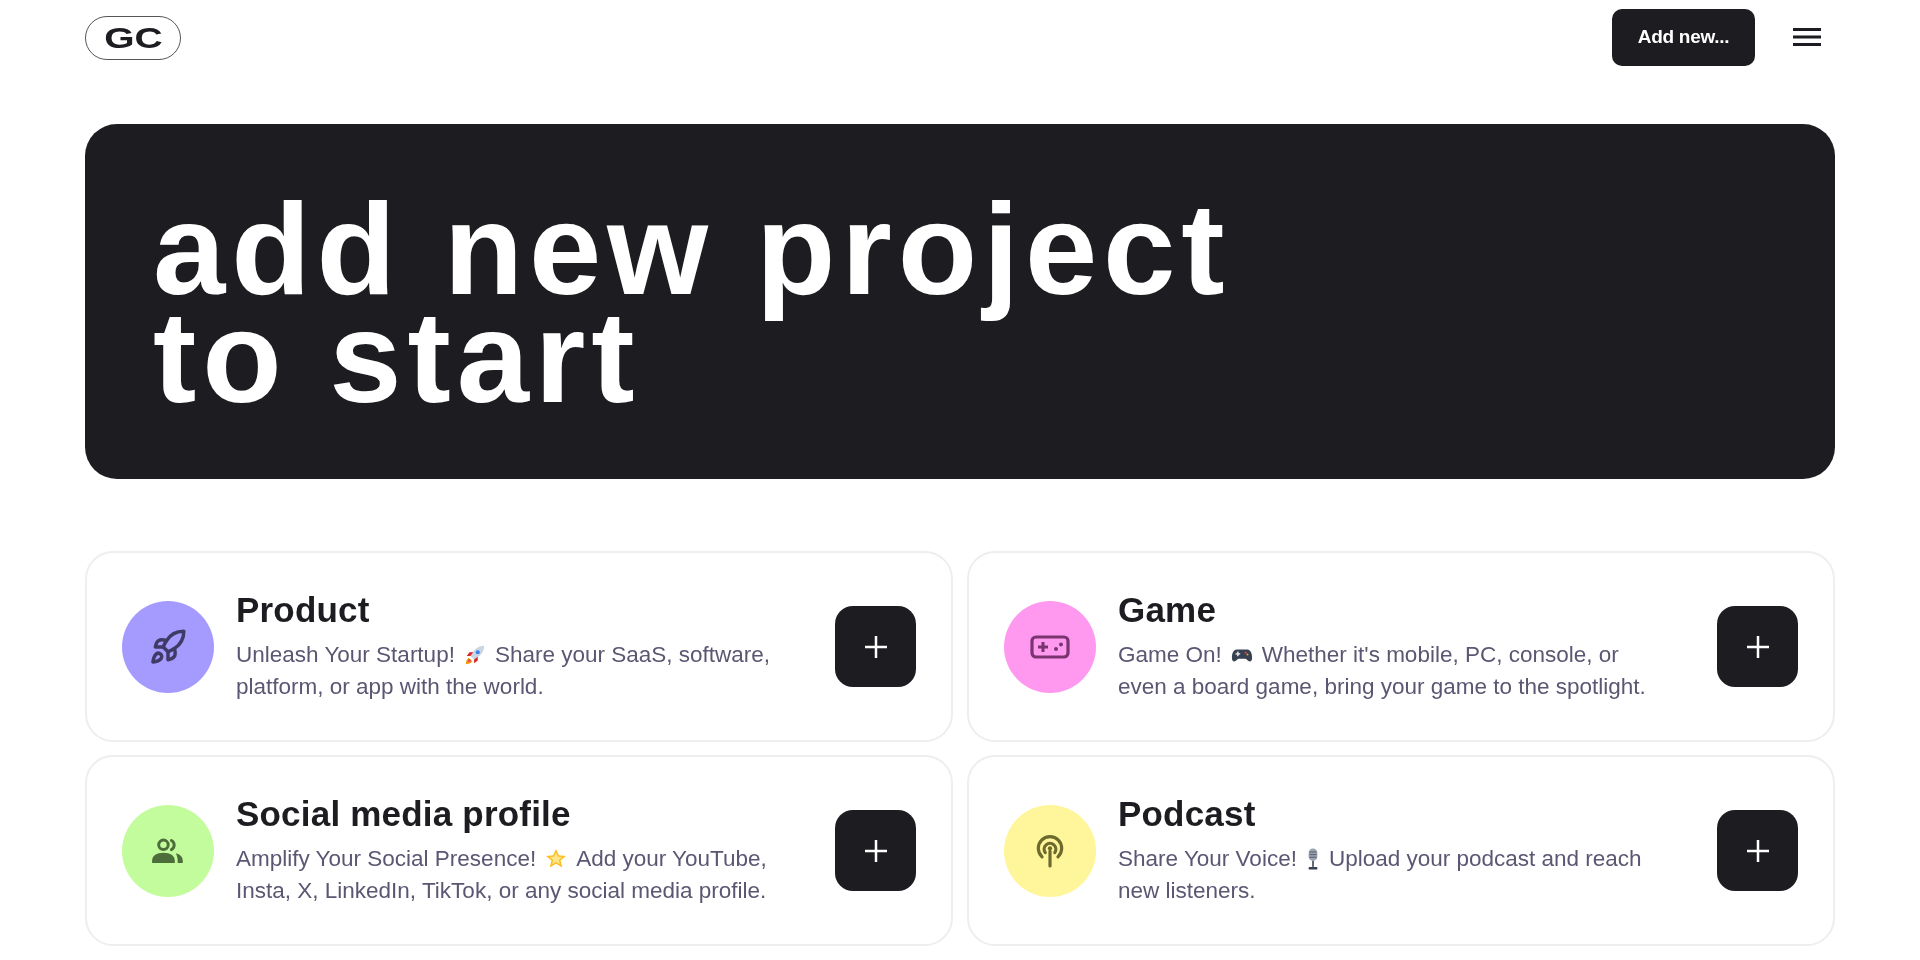 The height and width of the screenshot is (960, 1920). What do you see at coordinates (501, 891) in the screenshot?
I see `card-description: Insta, X, LinkedIn, TikTok, or any social media profile.` at bounding box center [501, 891].